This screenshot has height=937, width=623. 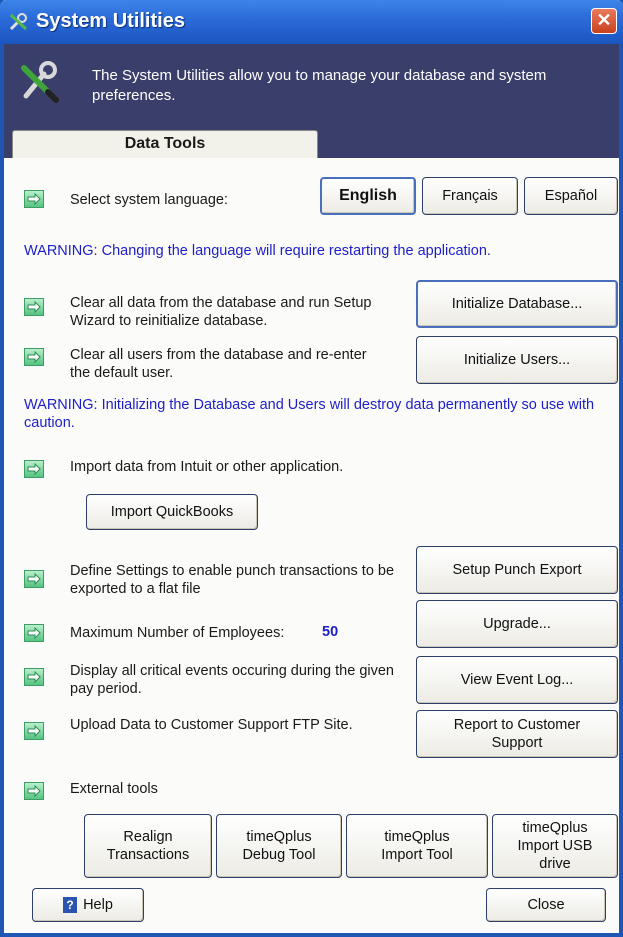 What do you see at coordinates (98, 905) in the screenshot?
I see `help-label: Help` at bounding box center [98, 905].